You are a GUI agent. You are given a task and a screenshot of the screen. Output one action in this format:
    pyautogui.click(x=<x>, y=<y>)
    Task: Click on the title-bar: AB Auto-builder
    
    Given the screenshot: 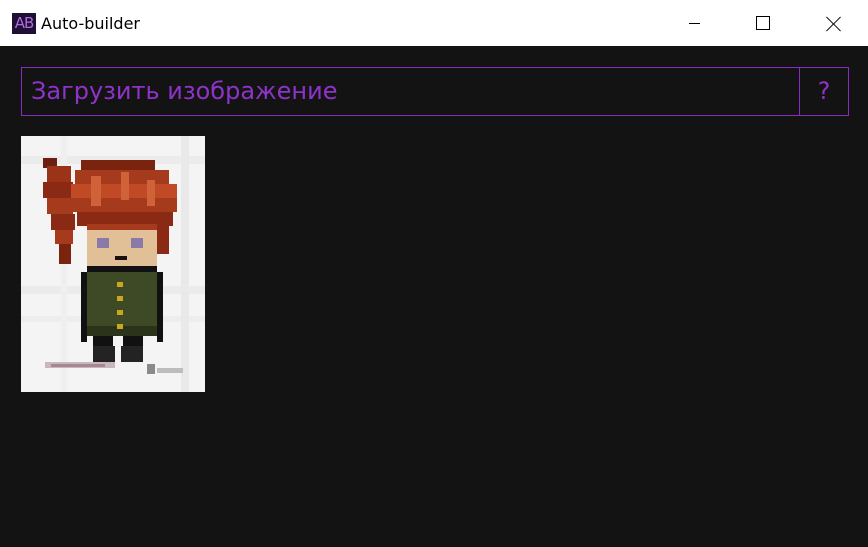 What is the action you would take?
    pyautogui.click(x=434, y=23)
    